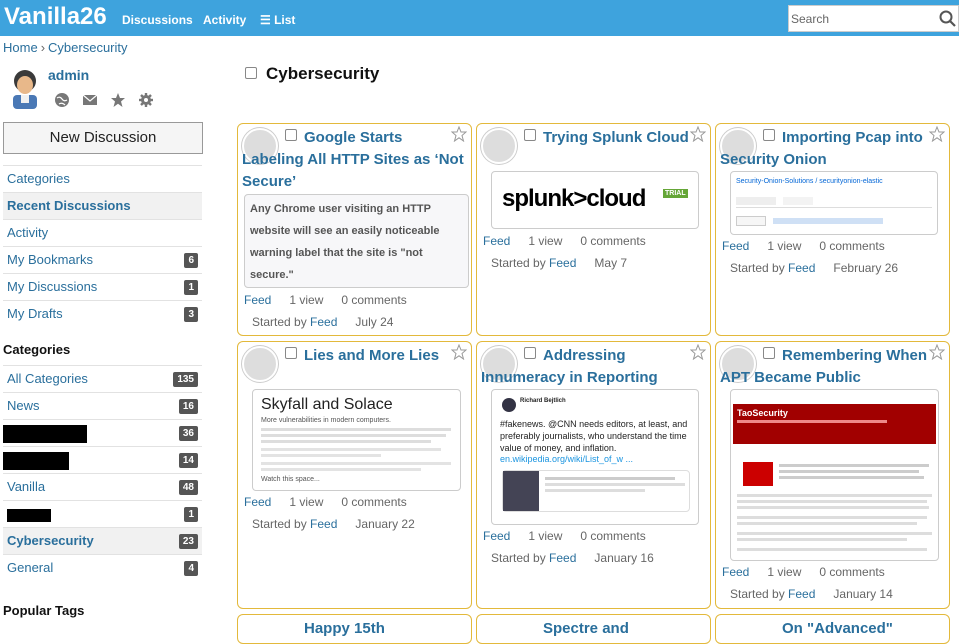  Describe the element at coordinates (20, 47) in the screenshot. I see `breadcrumb-home: Home` at that location.